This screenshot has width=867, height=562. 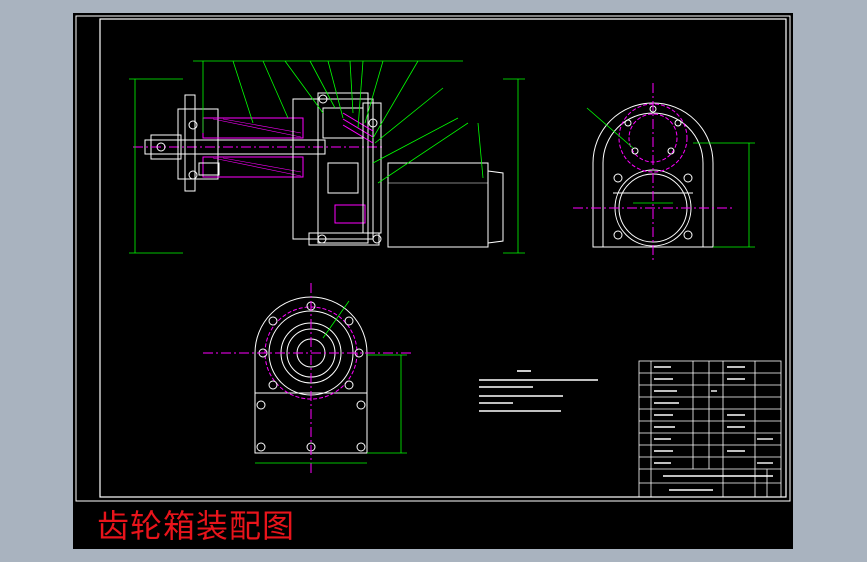 What do you see at coordinates (670, 177) in the screenshot?
I see `side-view-dimensions` at bounding box center [670, 177].